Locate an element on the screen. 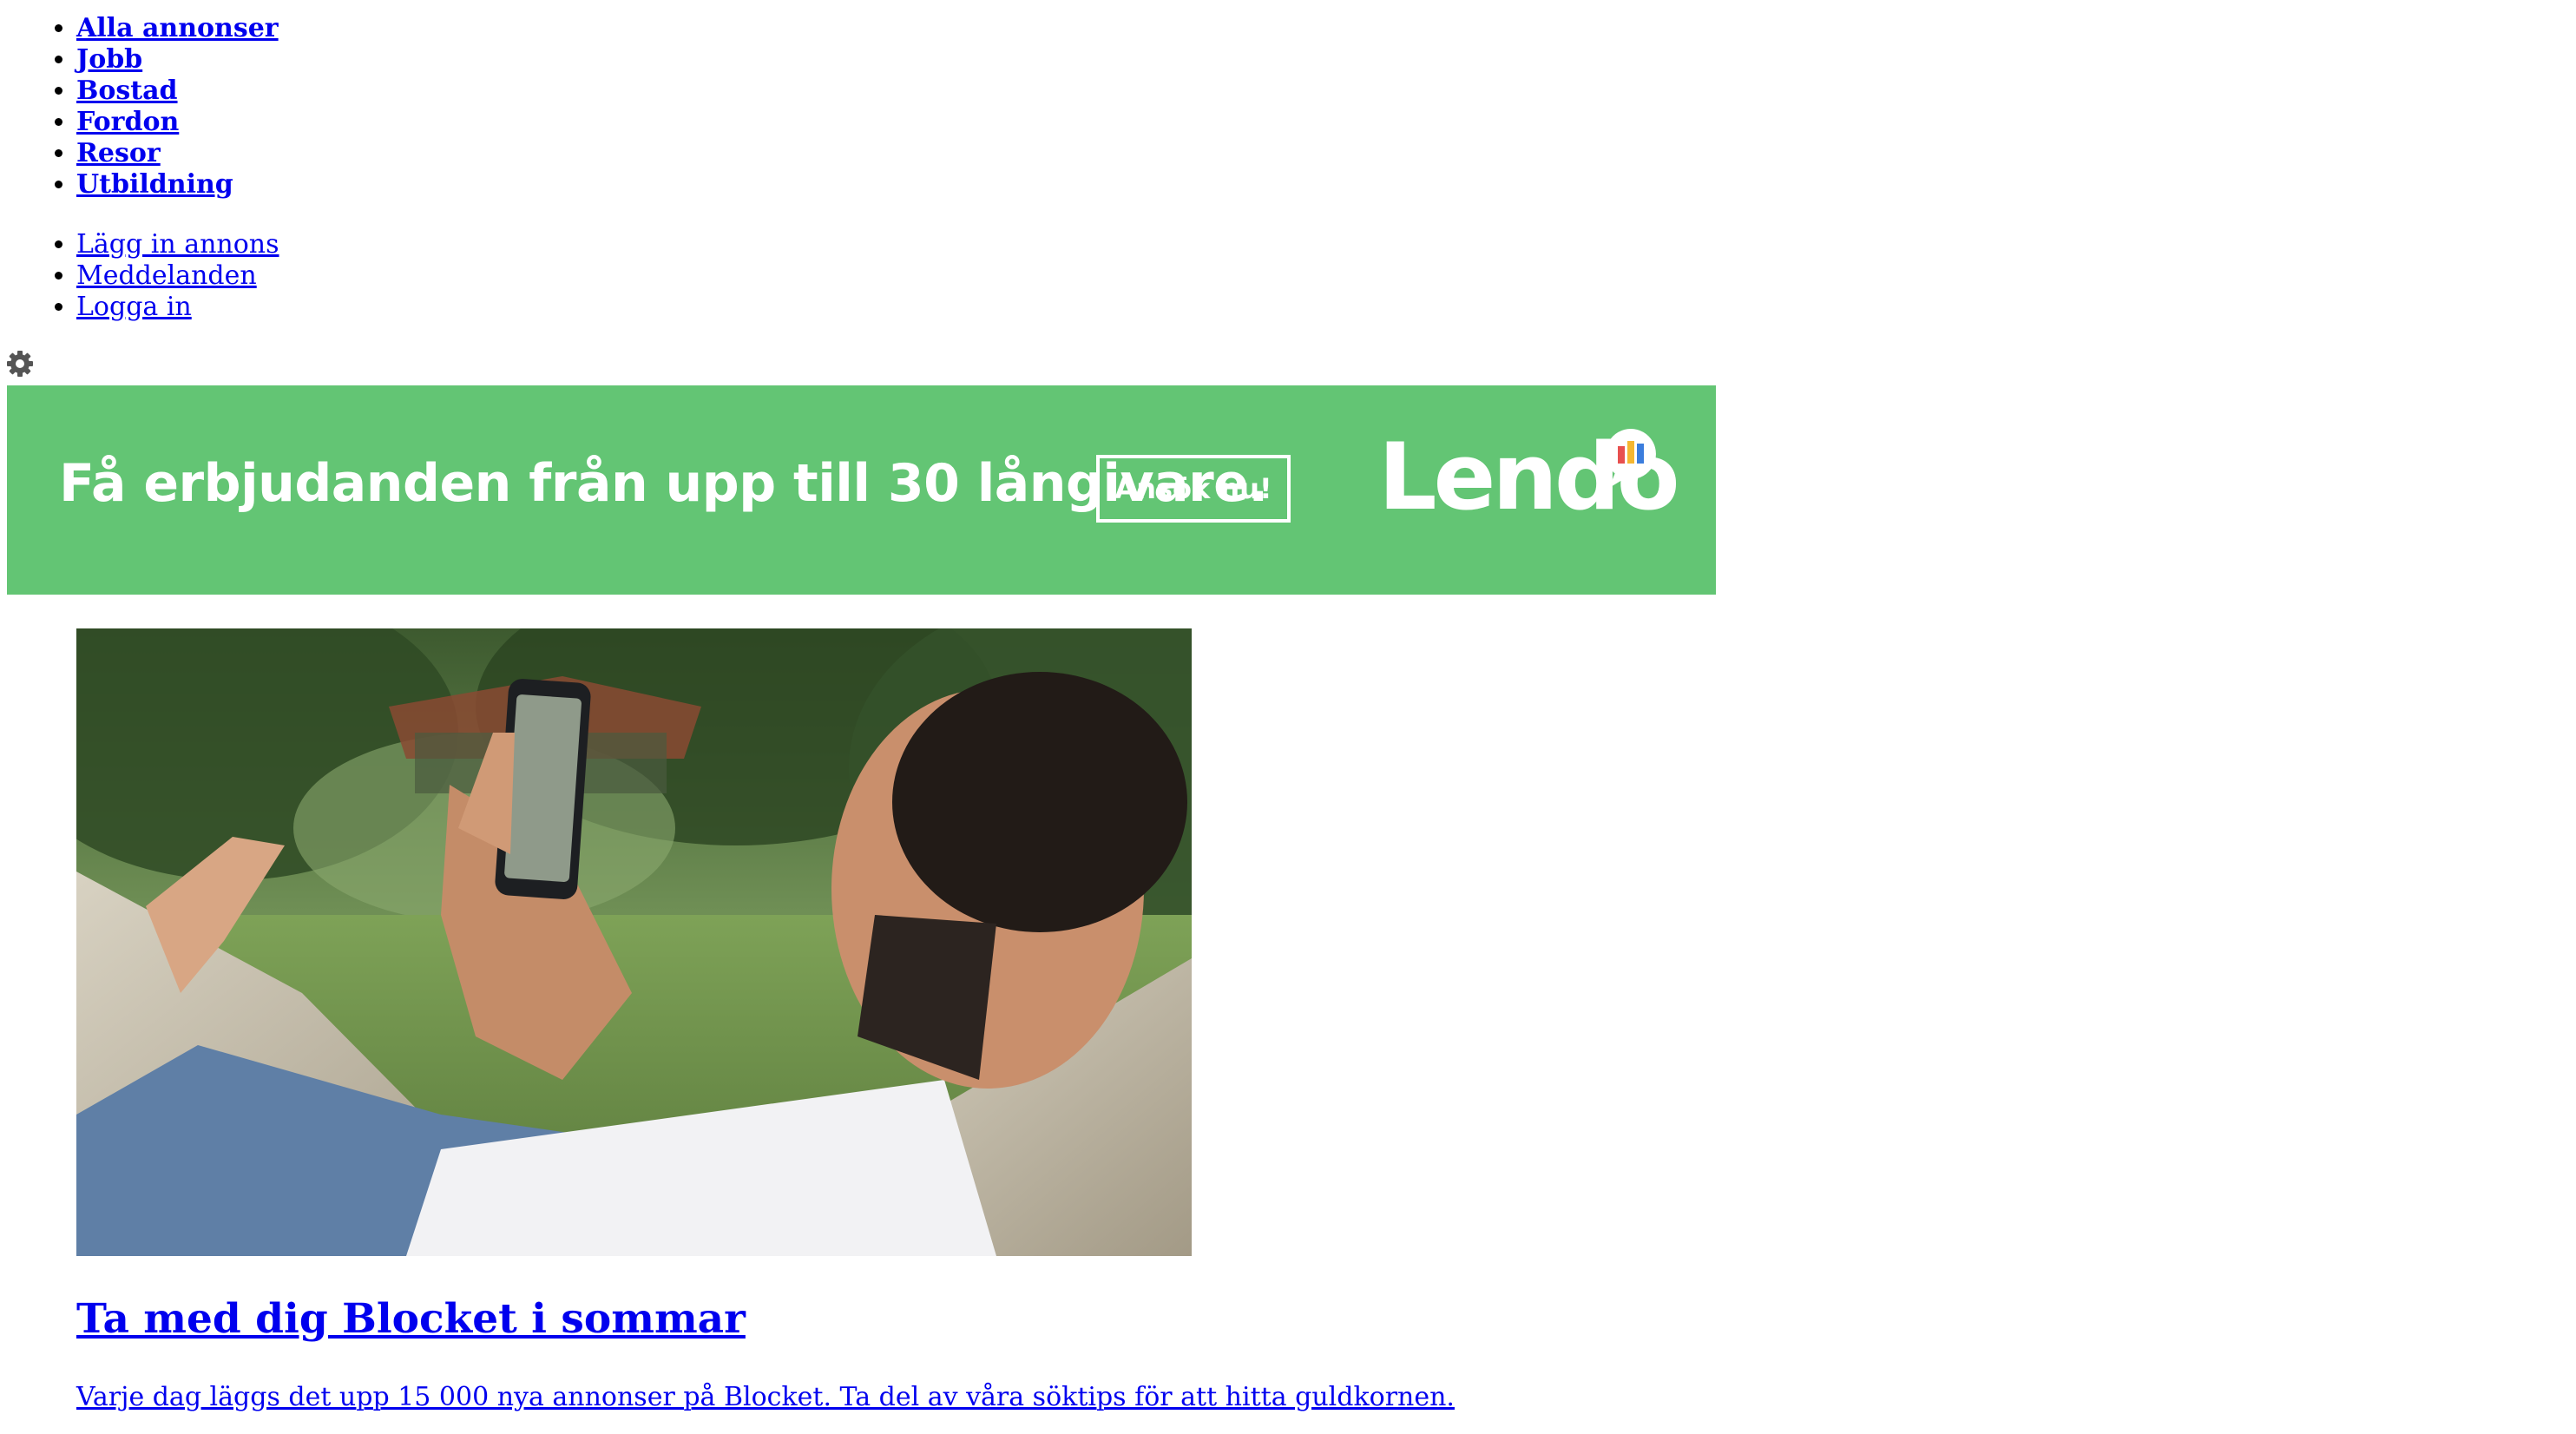 The width and height of the screenshot is (2576, 1434). category-item: Alla annonser is located at coordinates (178, 28).